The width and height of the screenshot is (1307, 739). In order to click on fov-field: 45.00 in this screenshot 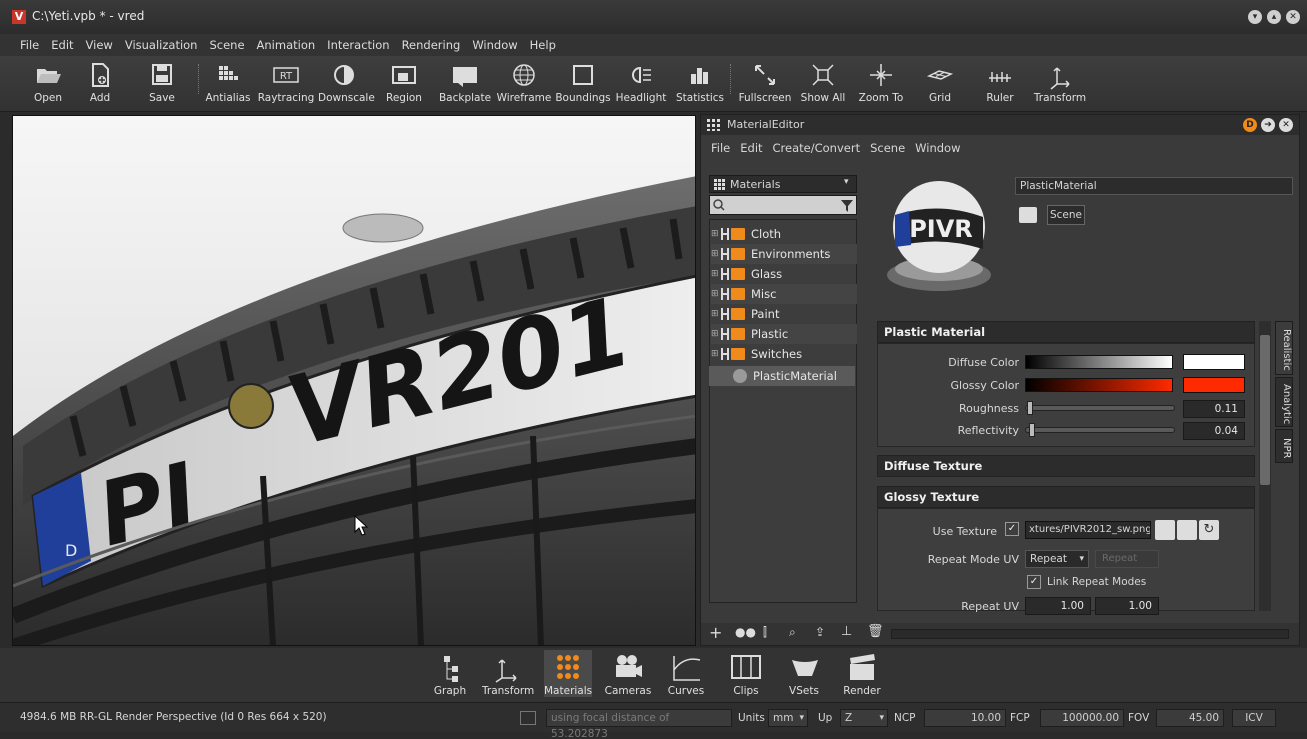, I will do `click(1190, 718)`.